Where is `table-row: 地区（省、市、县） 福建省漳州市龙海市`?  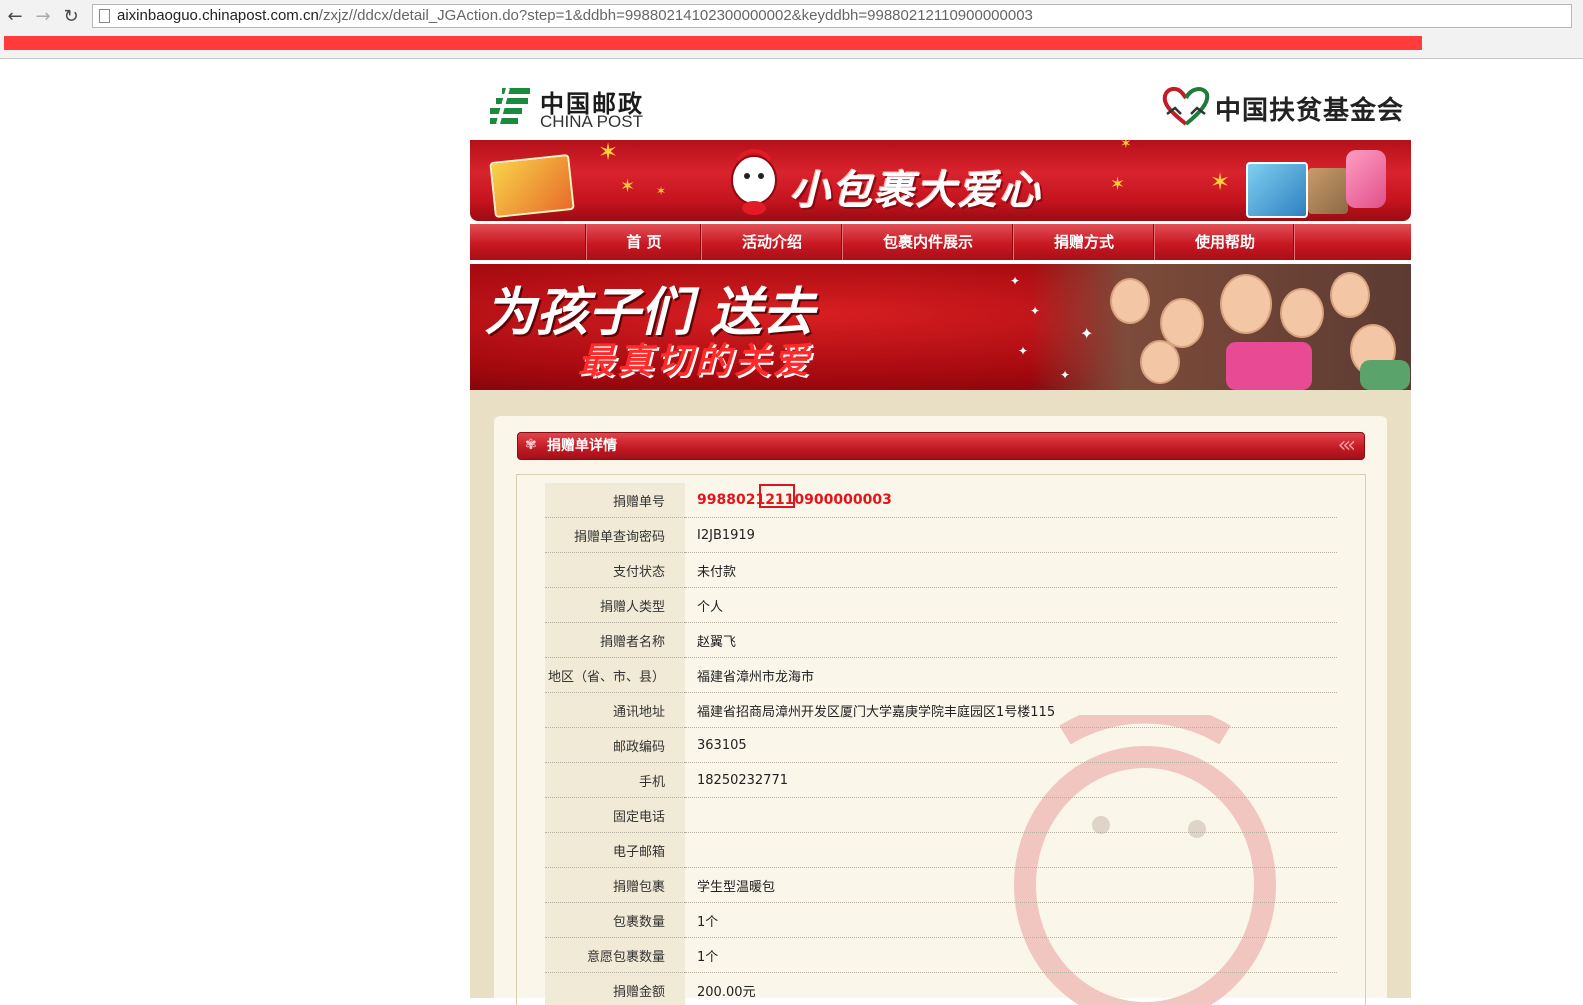
table-row: 地区（省、市、县） 福建省漳州市龙海市 is located at coordinates (941, 675).